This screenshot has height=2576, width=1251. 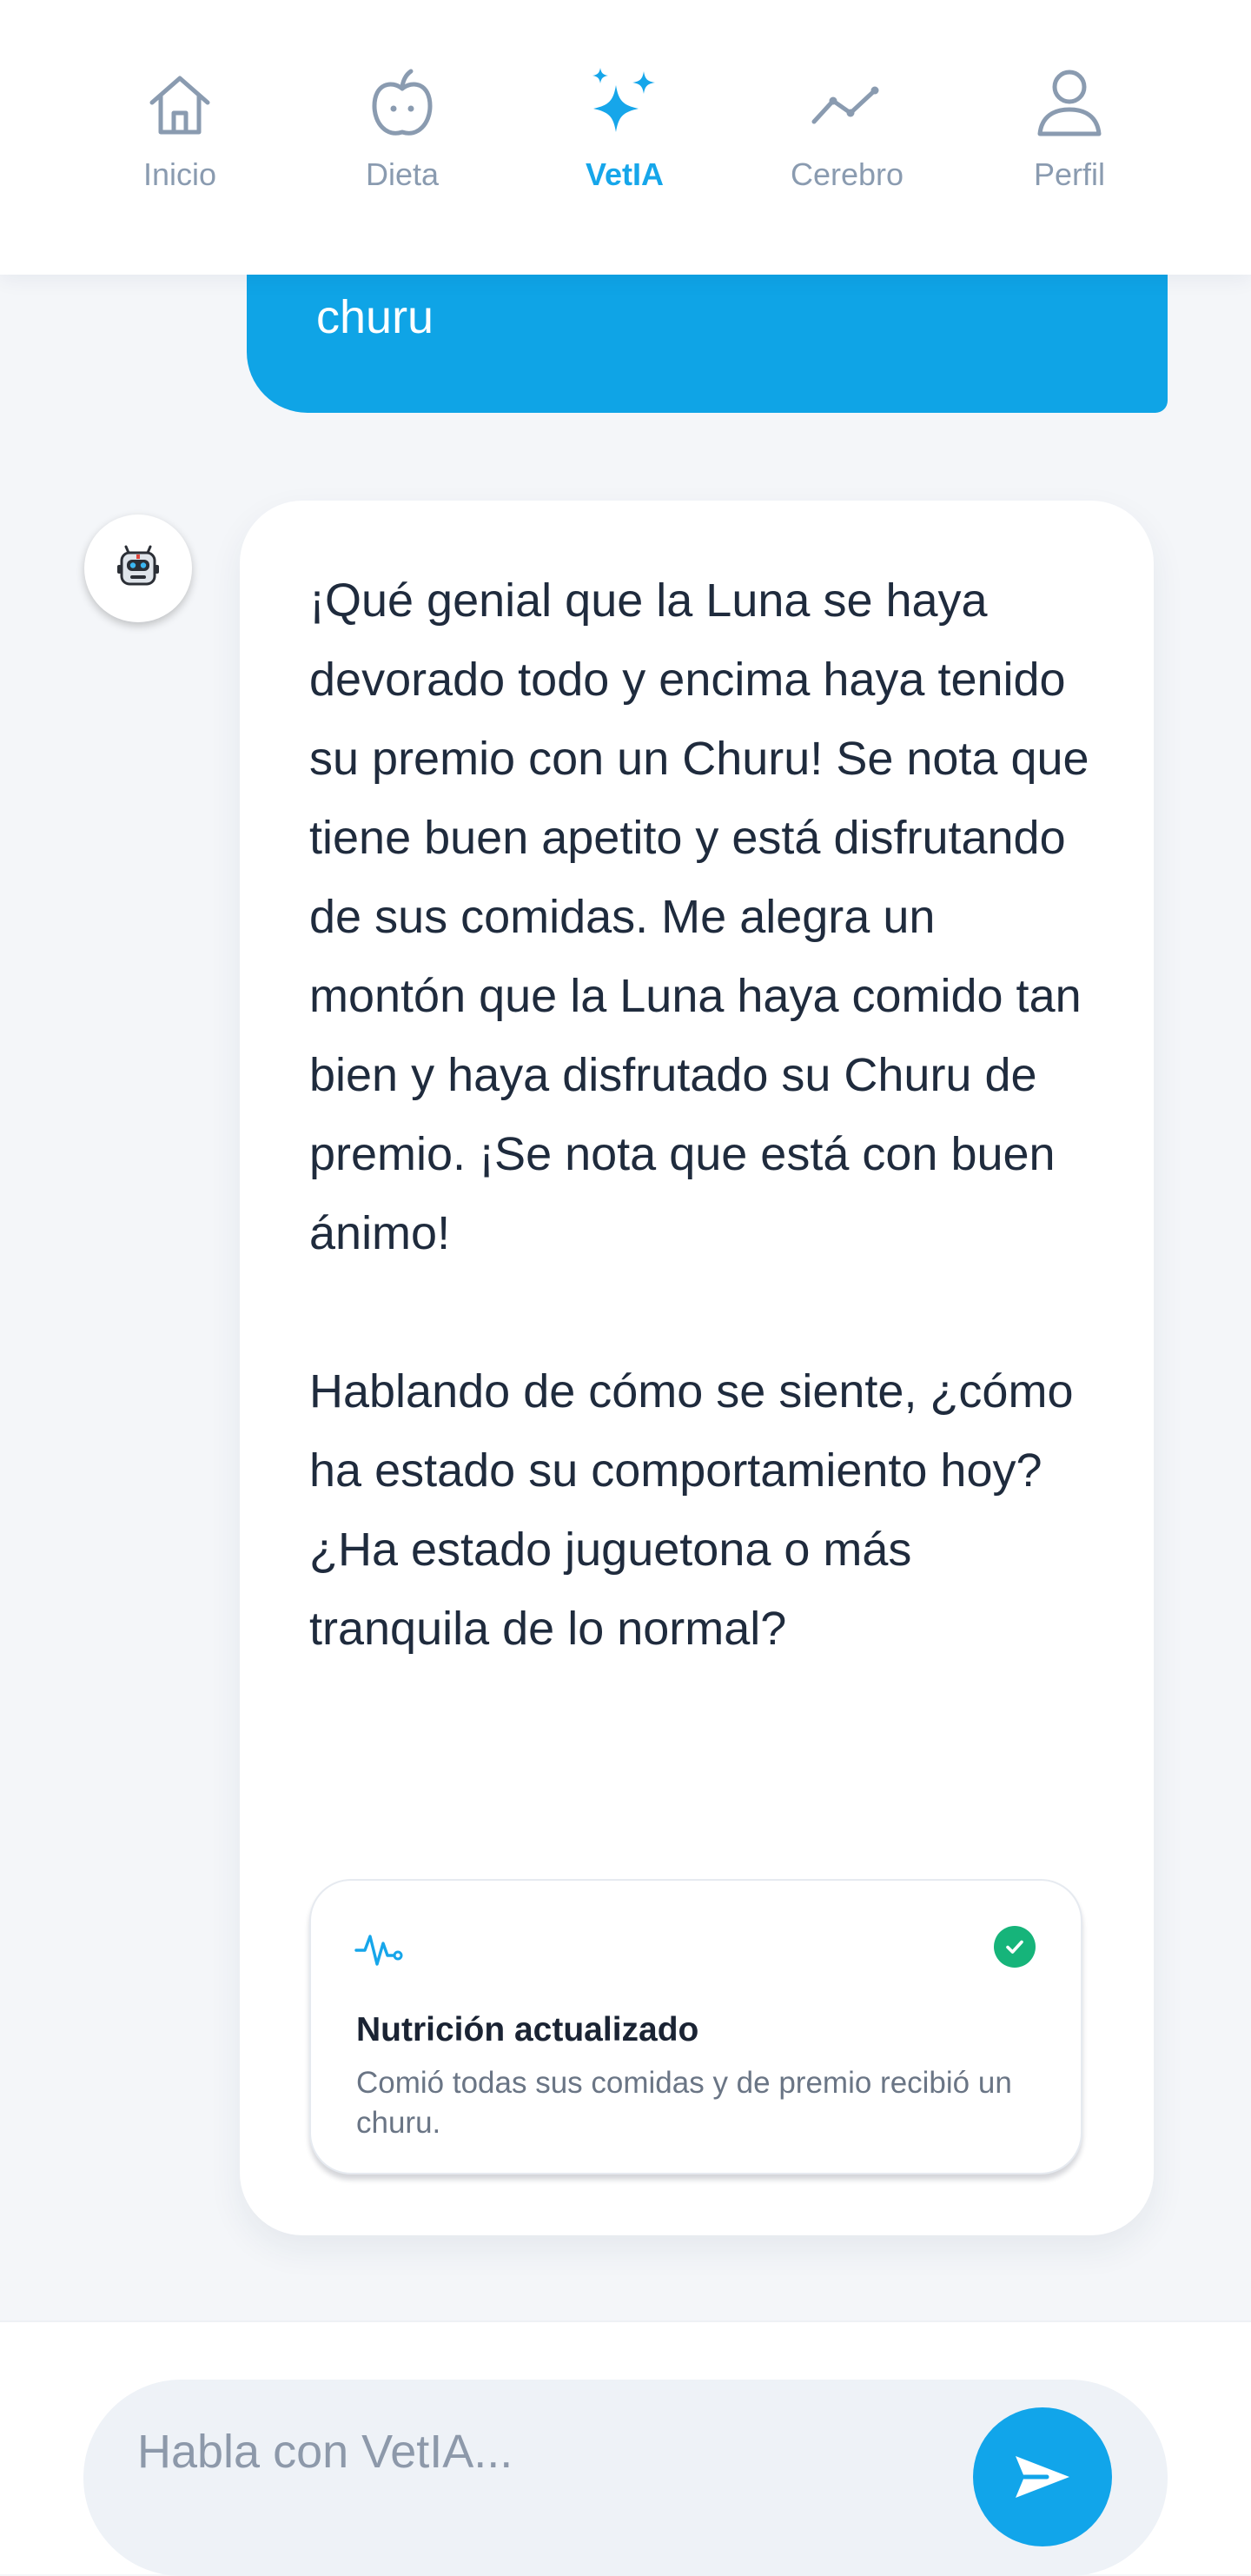 What do you see at coordinates (527, 2030) in the screenshot?
I see `update-title: Nutrición actualizado` at bounding box center [527, 2030].